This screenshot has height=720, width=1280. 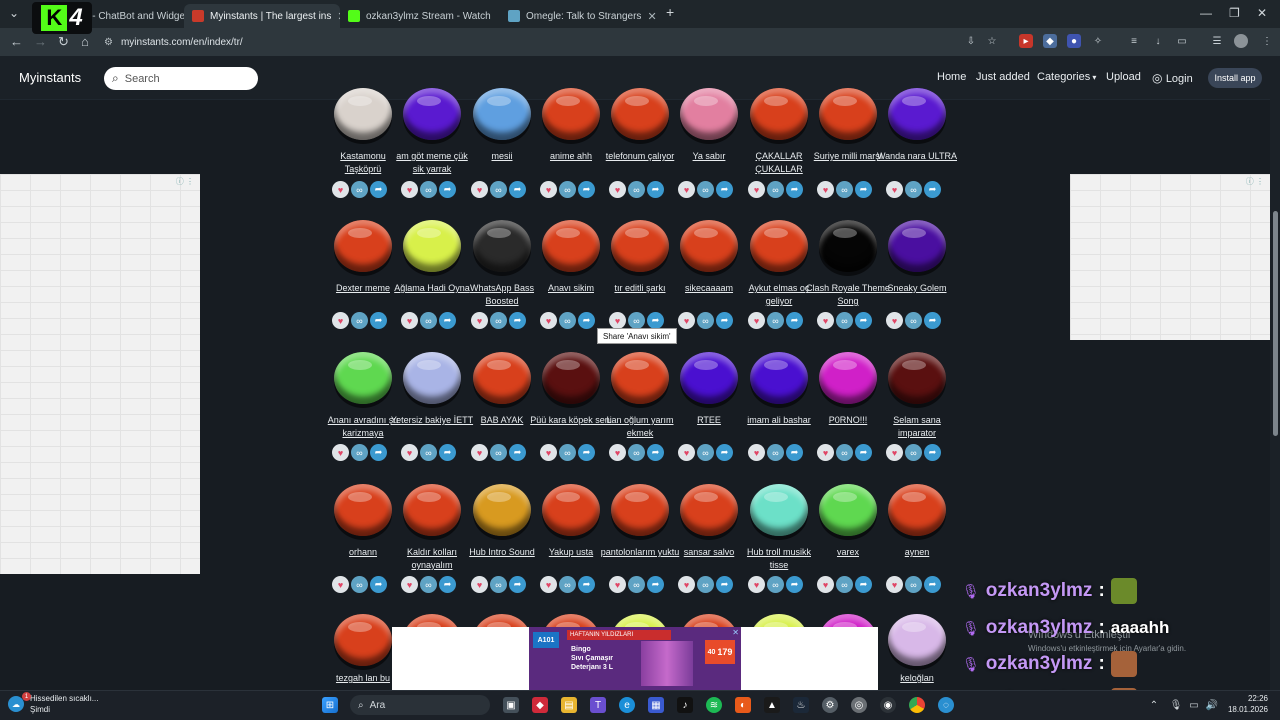 What do you see at coordinates (100, 374) in the screenshot?
I see `left-ad-banner: ⓘ ⋮` at bounding box center [100, 374].